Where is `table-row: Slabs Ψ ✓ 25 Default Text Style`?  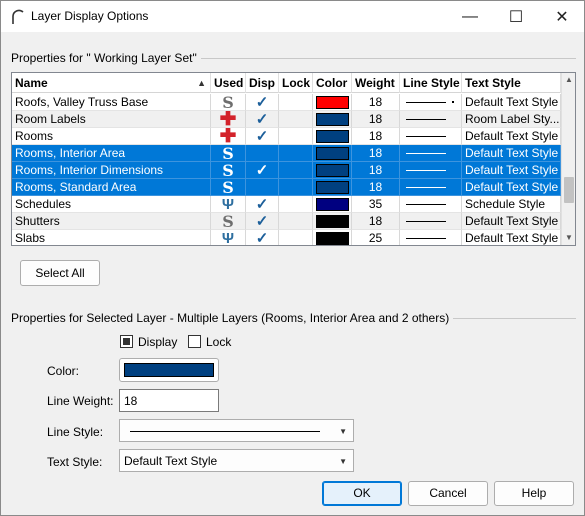
table-row: Slabs Ψ ✓ 25 Default Text Style is located at coordinates (286, 237).